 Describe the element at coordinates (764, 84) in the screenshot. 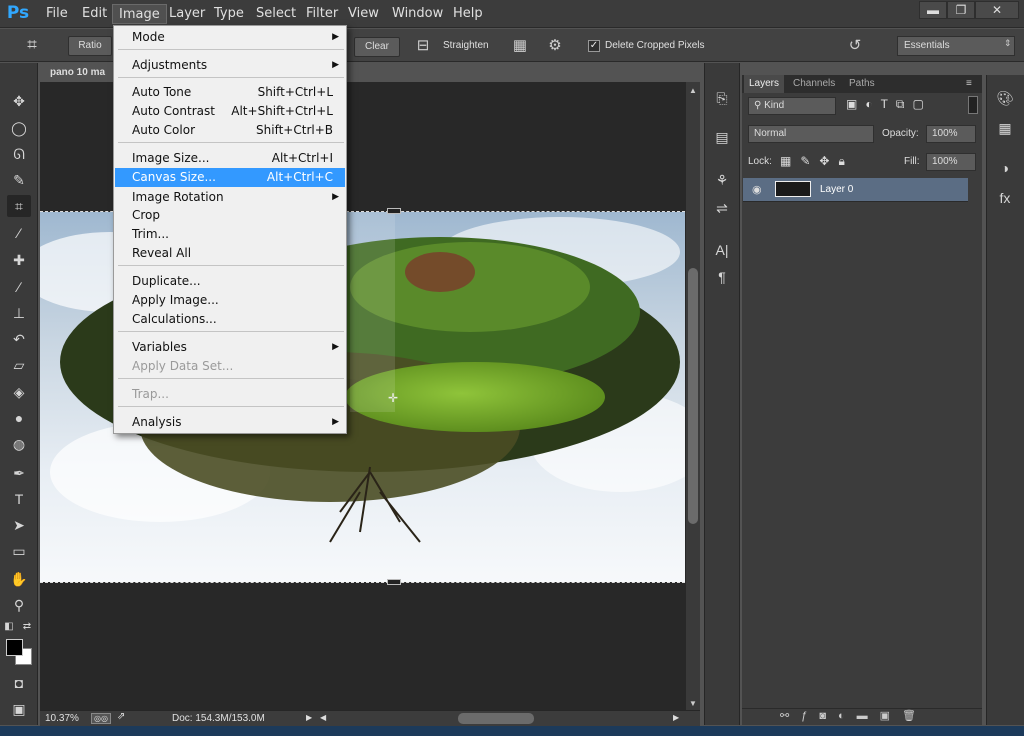

I see `tab-layers: Layers` at that location.